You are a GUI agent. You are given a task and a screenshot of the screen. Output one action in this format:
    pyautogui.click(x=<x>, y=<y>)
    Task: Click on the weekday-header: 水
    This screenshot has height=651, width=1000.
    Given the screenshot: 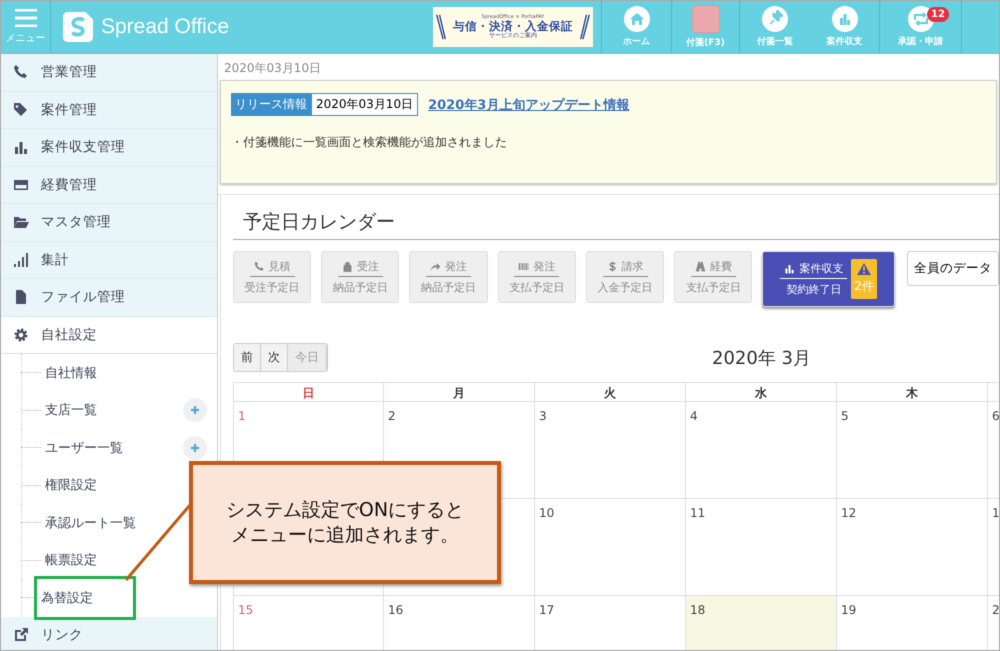 What is the action you would take?
    pyautogui.click(x=761, y=392)
    